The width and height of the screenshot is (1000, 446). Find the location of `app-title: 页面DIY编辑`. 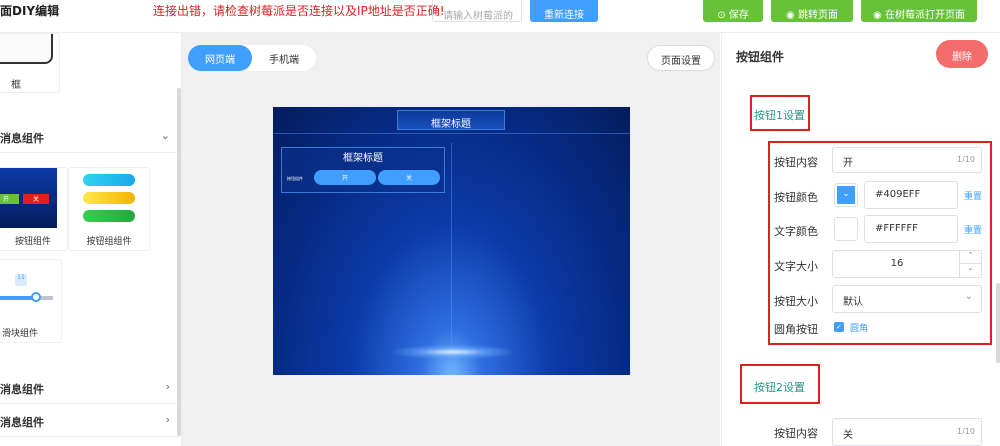

app-title: 页面DIY编辑 is located at coordinates (30, 11).